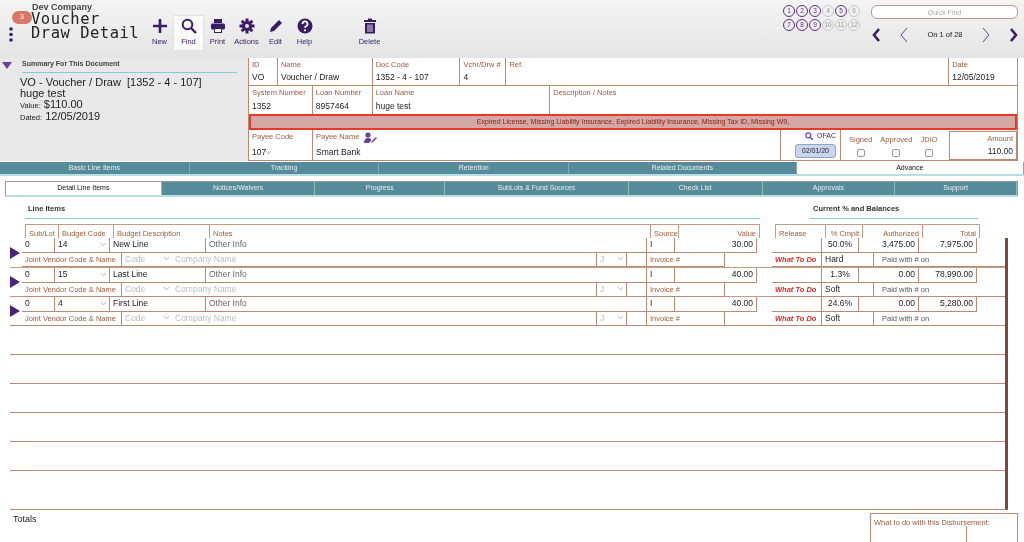 The height and width of the screenshot is (542, 1024). What do you see at coordinates (217, 26) in the screenshot?
I see `printer-icon` at bounding box center [217, 26].